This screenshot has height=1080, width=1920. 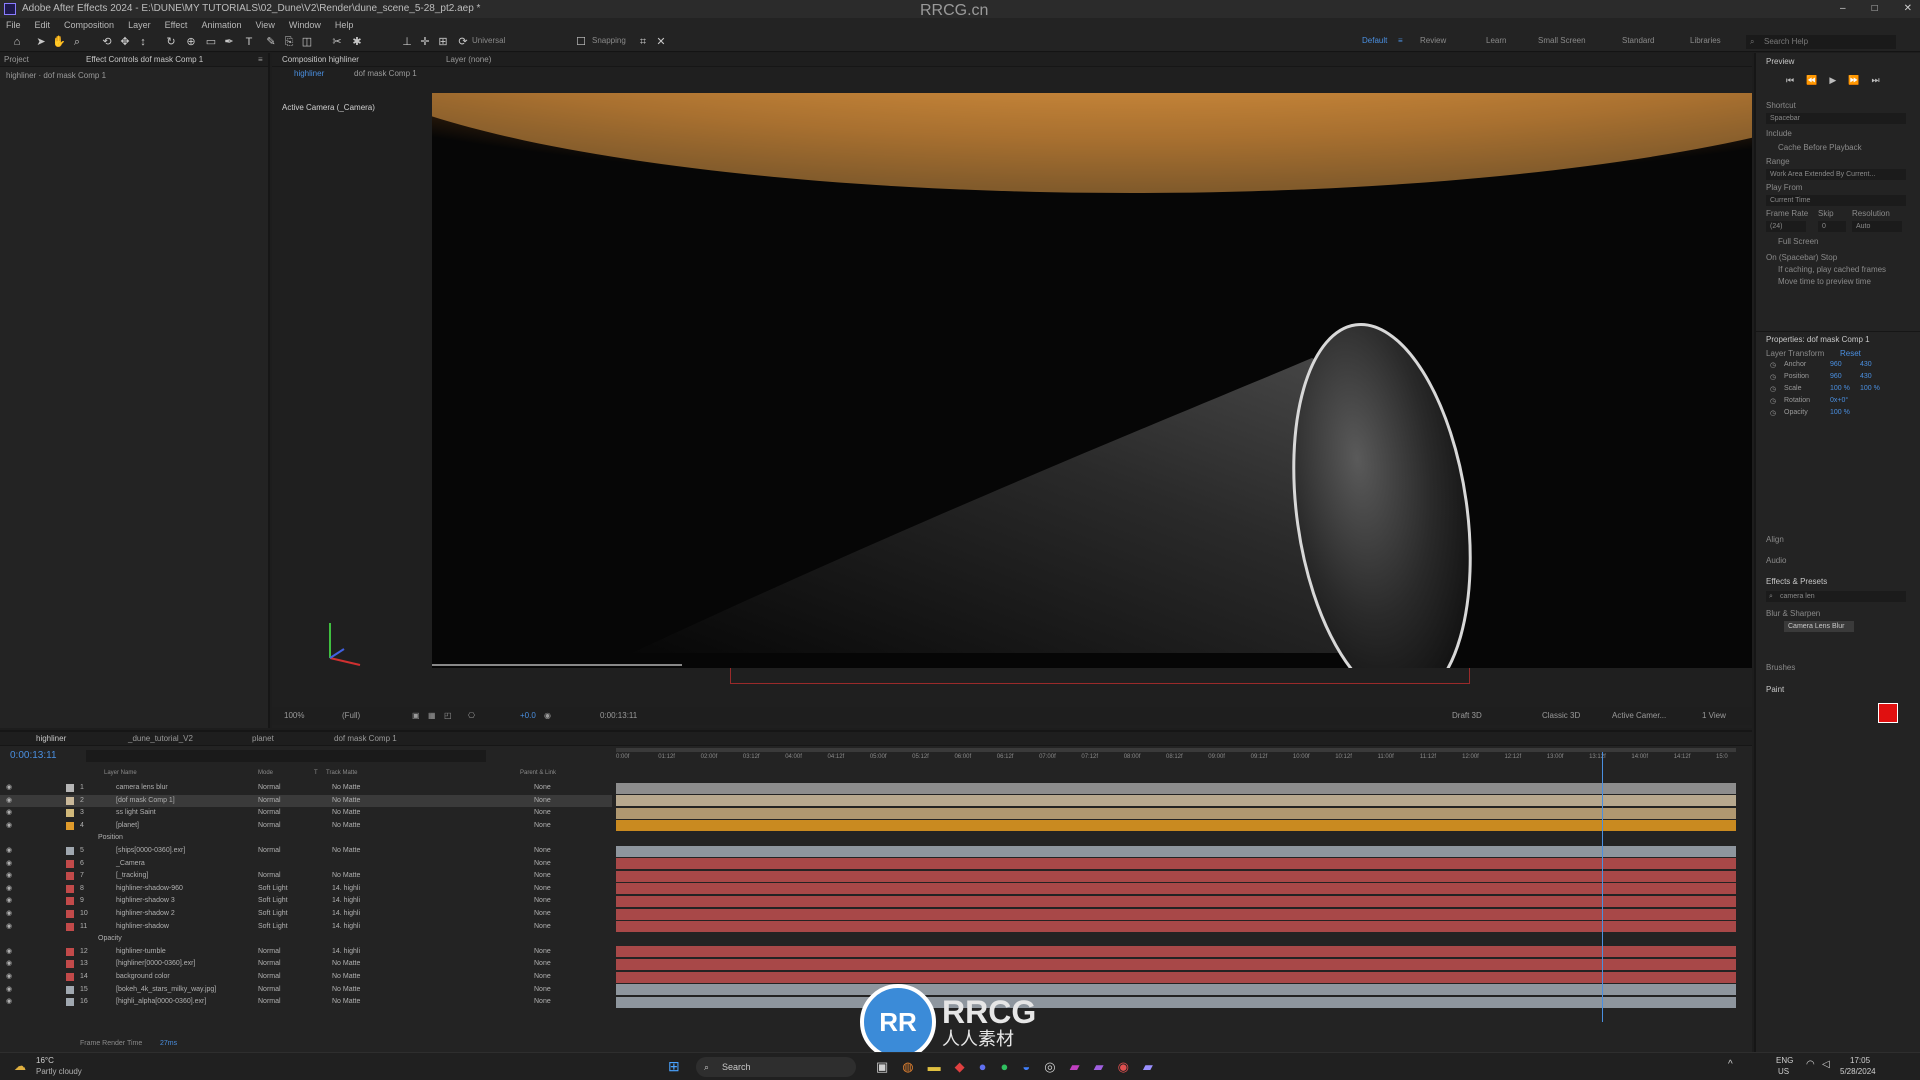 What do you see at coordinates (17, 42) in the screenshot?
I see `home-icon: ⌂` at bounding box center [17, 42].